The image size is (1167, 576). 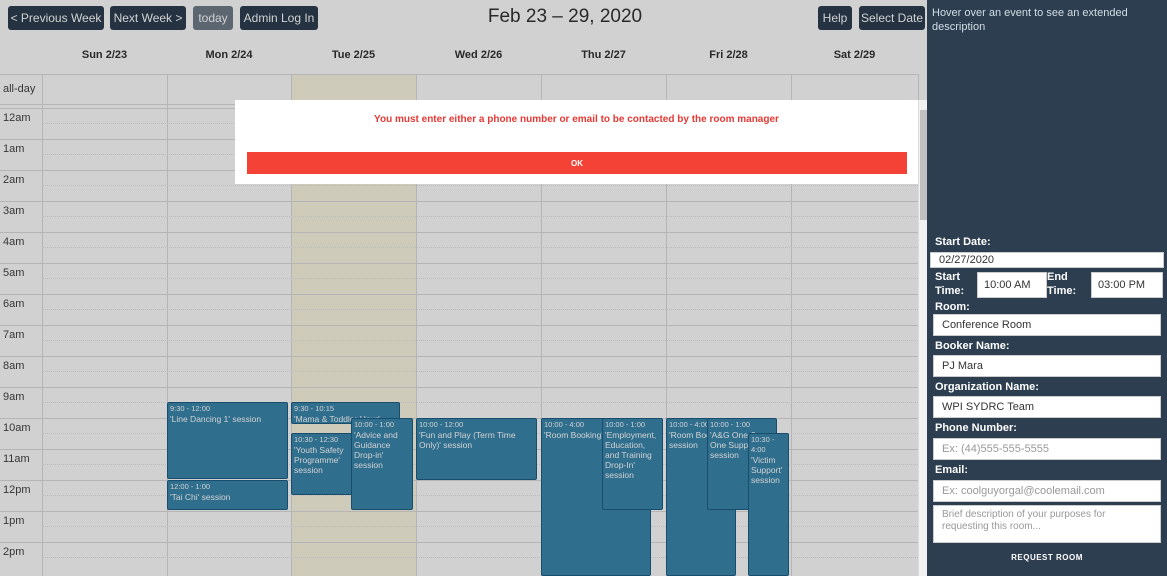 What do you see at coordinates (987, 387) in the screenshot?
I see `organization-name-label: Organization Name:` at bounding box center [987, 387].